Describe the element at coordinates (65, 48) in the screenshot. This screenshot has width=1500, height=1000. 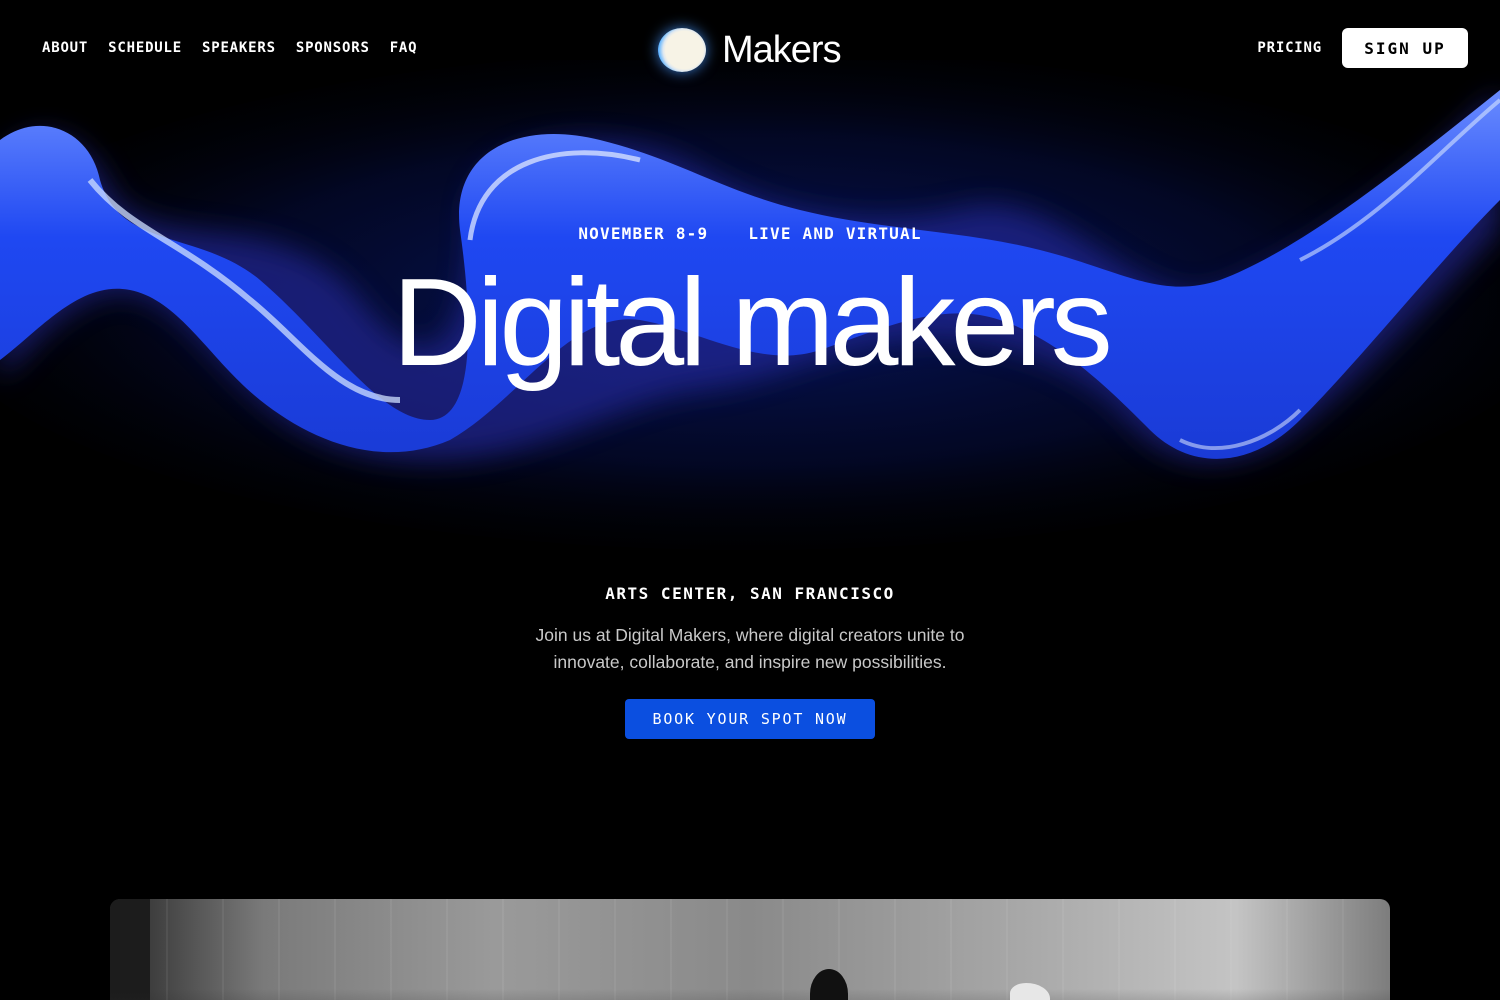
I see `nav-link-about: ABOUT` at that location.